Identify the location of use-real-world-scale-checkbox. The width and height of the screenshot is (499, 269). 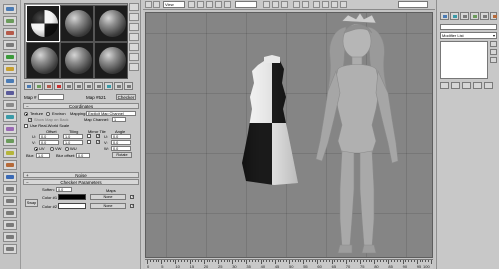
(26, 126).